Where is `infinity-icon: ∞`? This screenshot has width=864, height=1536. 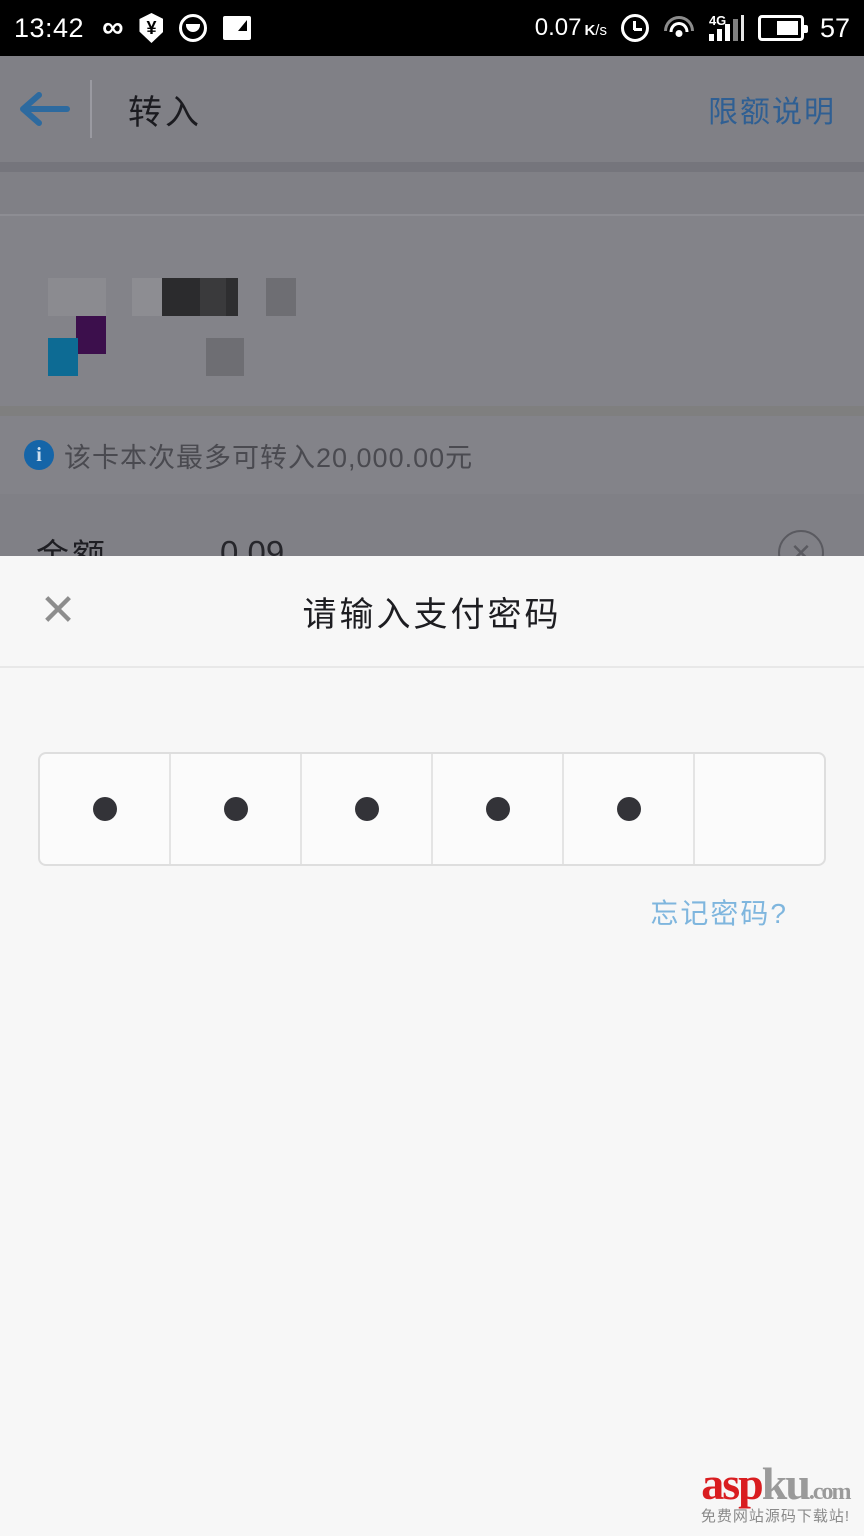
infinity-icon: ∞ is located at coordinates (113, 27).